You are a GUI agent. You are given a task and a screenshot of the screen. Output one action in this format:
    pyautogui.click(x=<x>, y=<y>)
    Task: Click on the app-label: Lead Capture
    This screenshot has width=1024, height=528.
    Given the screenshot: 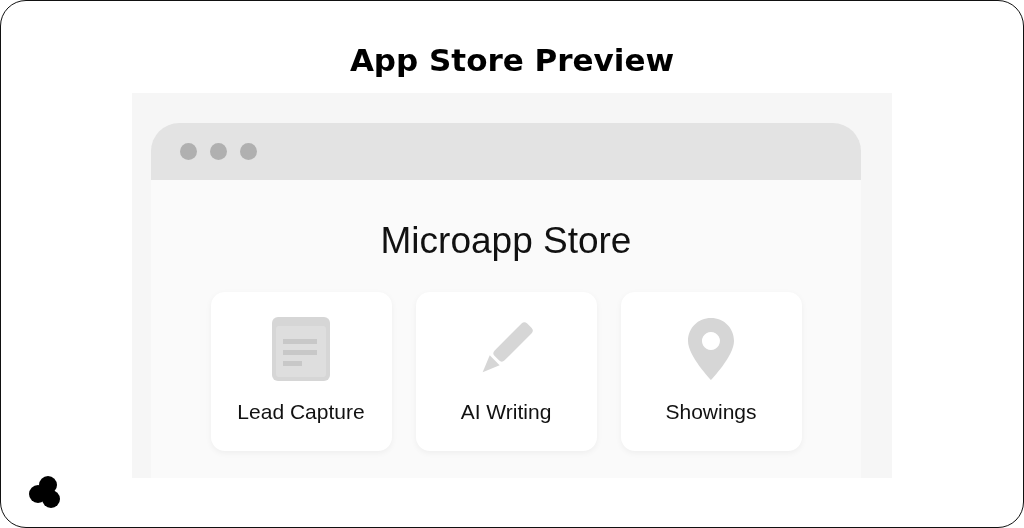 What is the action you would take?
    pyautogui.click(x=301, y=412)
    